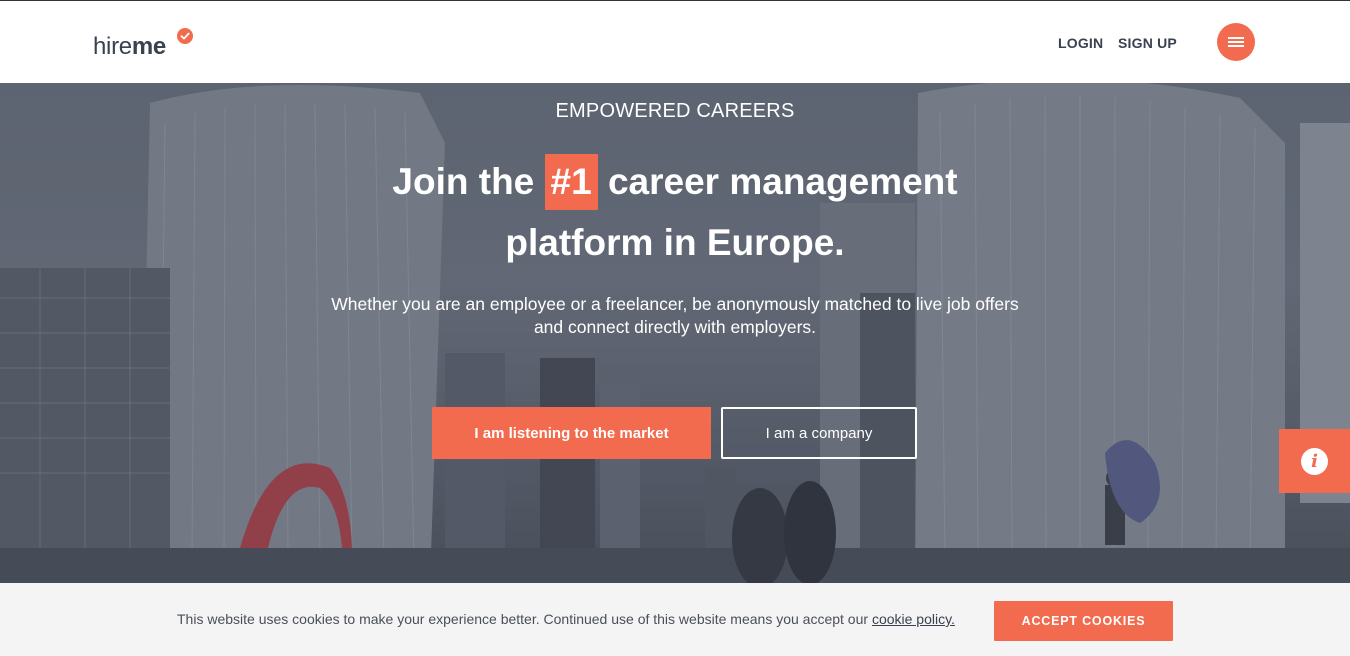 Image resolution: width=1350 pixels, height=656 pixels. What do you see at coordinates (777, 181) in the screenshot?
I see `headline-post: career management` at bounding box center [777, 181].